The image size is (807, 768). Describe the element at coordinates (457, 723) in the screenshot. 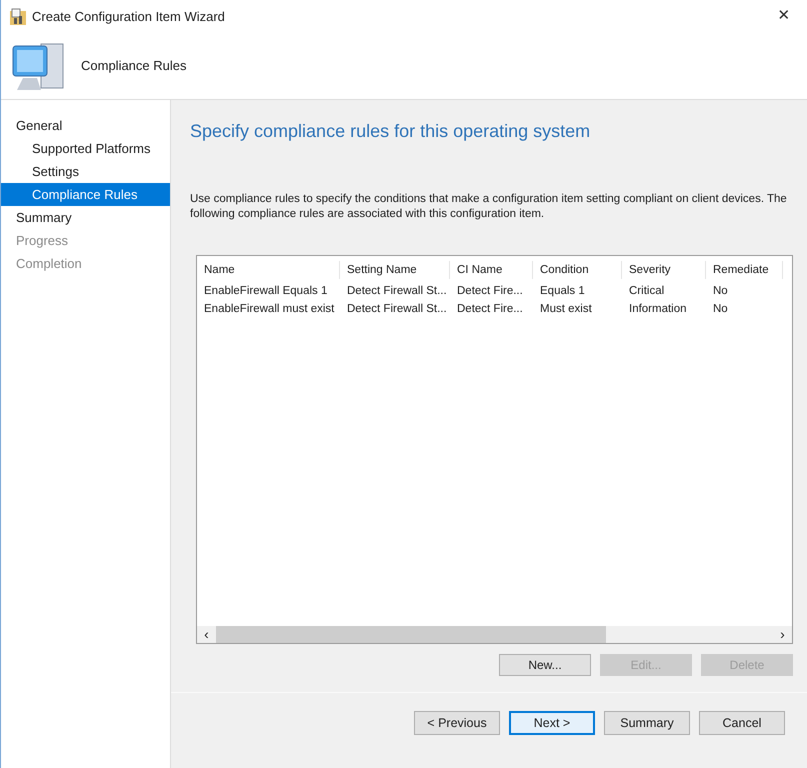

I see `wizard-button: < Previous` at that location.